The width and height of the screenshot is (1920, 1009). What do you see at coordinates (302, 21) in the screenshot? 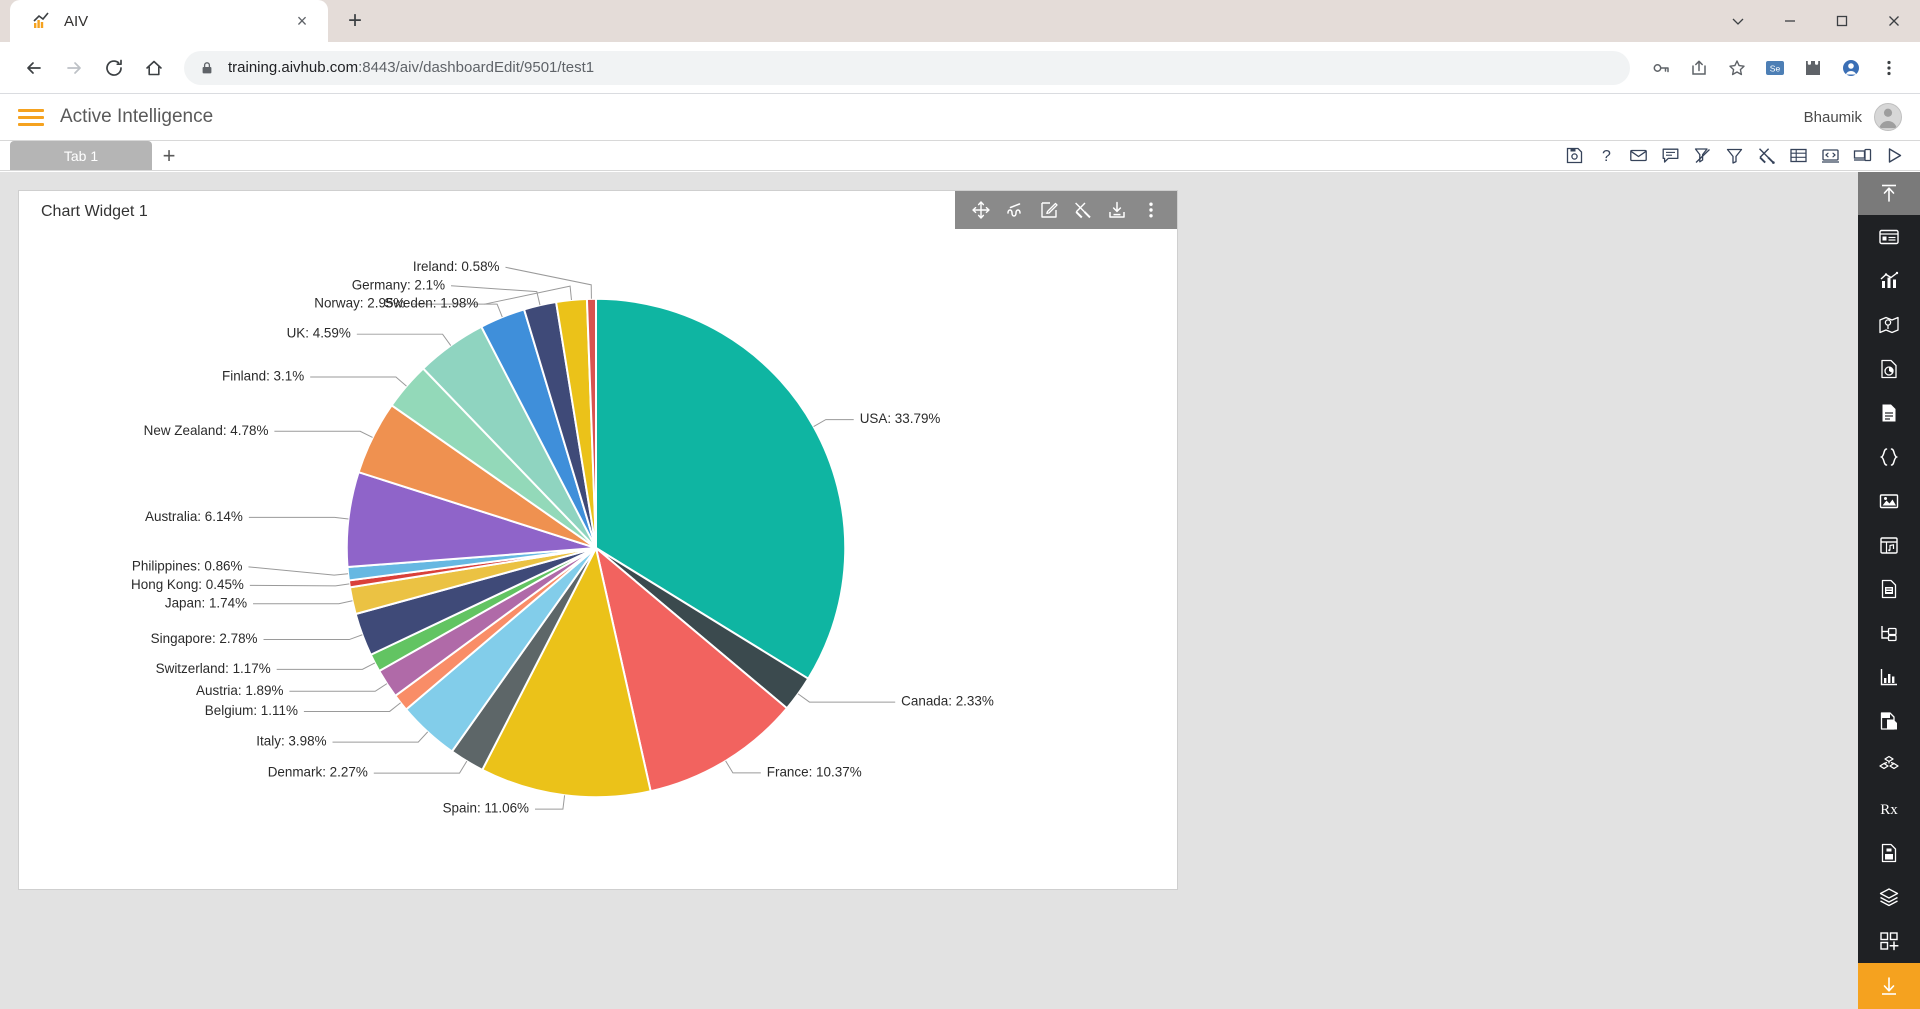
I see `browser-tab-close-icon: ×` at bounding box center [302, 21].